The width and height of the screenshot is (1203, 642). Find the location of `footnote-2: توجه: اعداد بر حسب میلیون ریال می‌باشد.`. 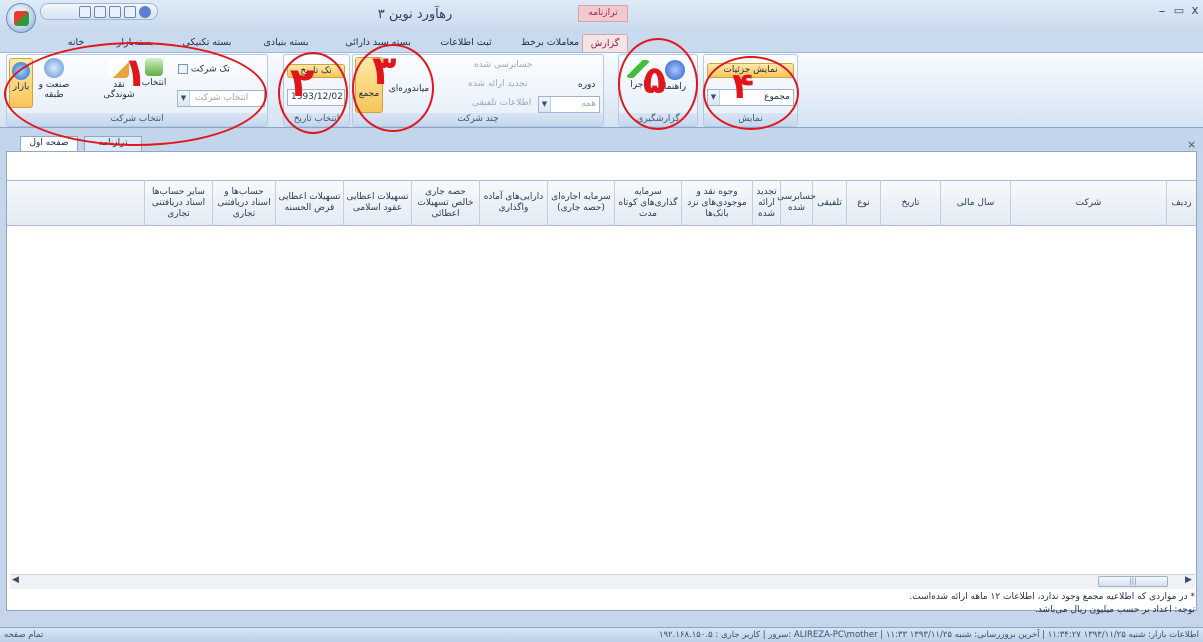

footnote-2: توجه: اعداد بر حسب میلیون ریال می‌باشد. is located at coordinates (1114, 610).